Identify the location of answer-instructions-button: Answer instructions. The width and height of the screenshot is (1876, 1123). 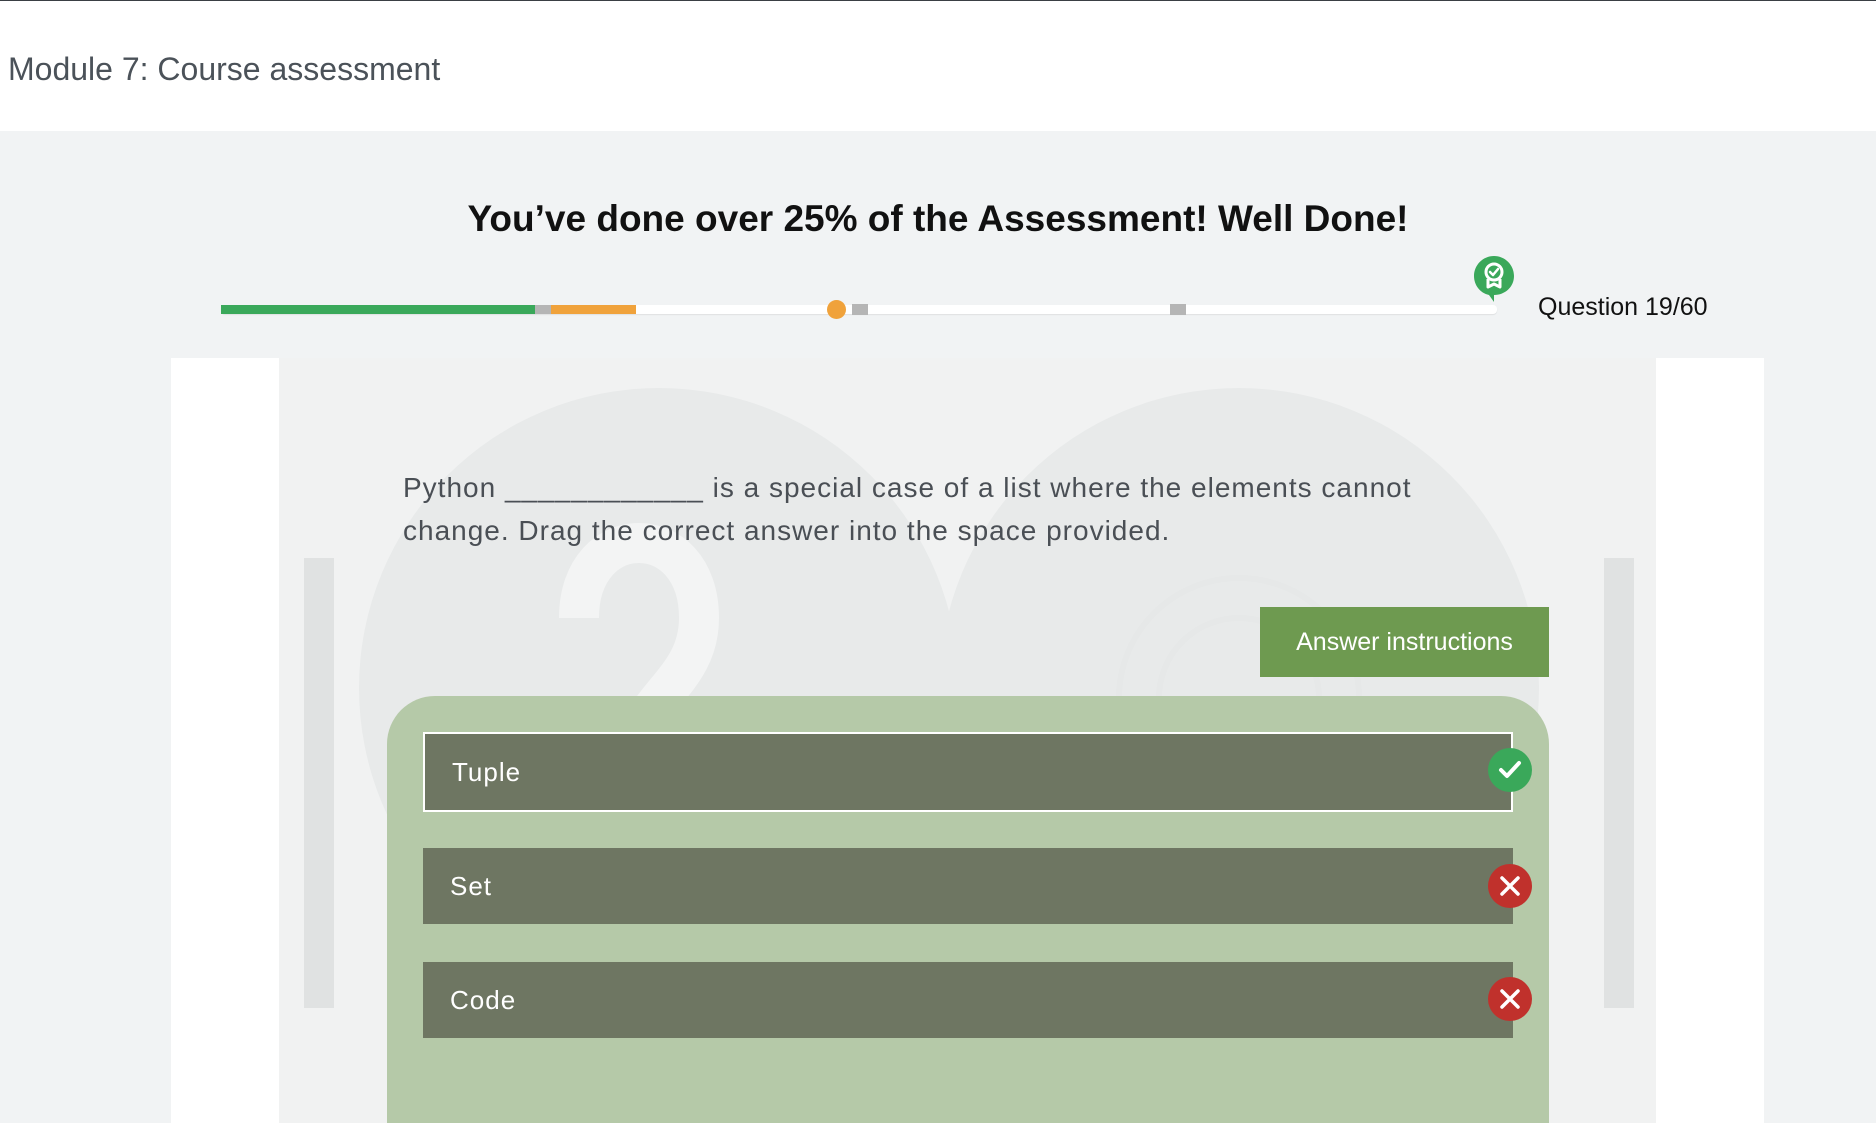
(1404, 642).